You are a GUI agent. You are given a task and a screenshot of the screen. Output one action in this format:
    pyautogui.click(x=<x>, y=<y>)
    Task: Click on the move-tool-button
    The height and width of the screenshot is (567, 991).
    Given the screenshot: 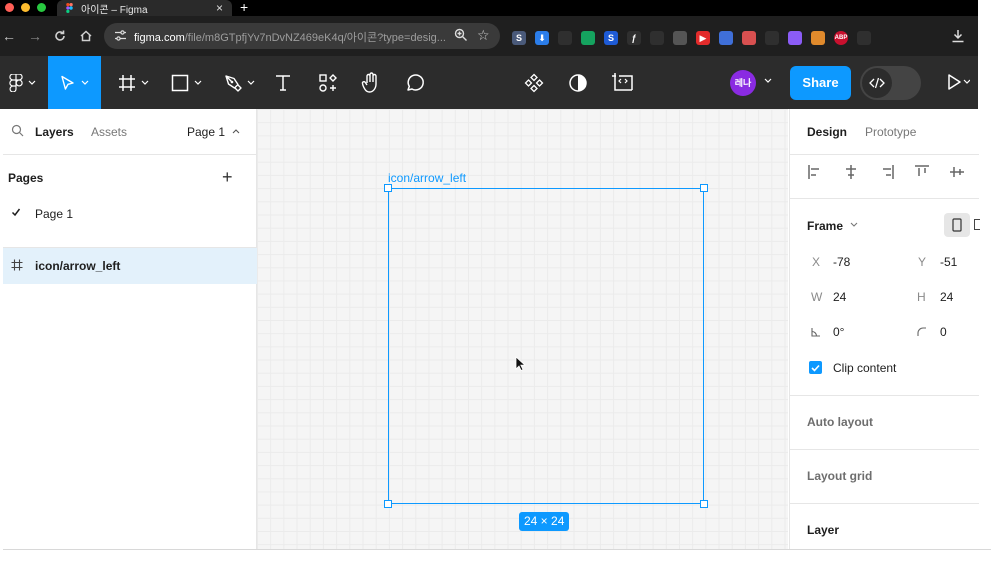 What is the action you would take?
    pyautogui.click(x=74, y=82)
    